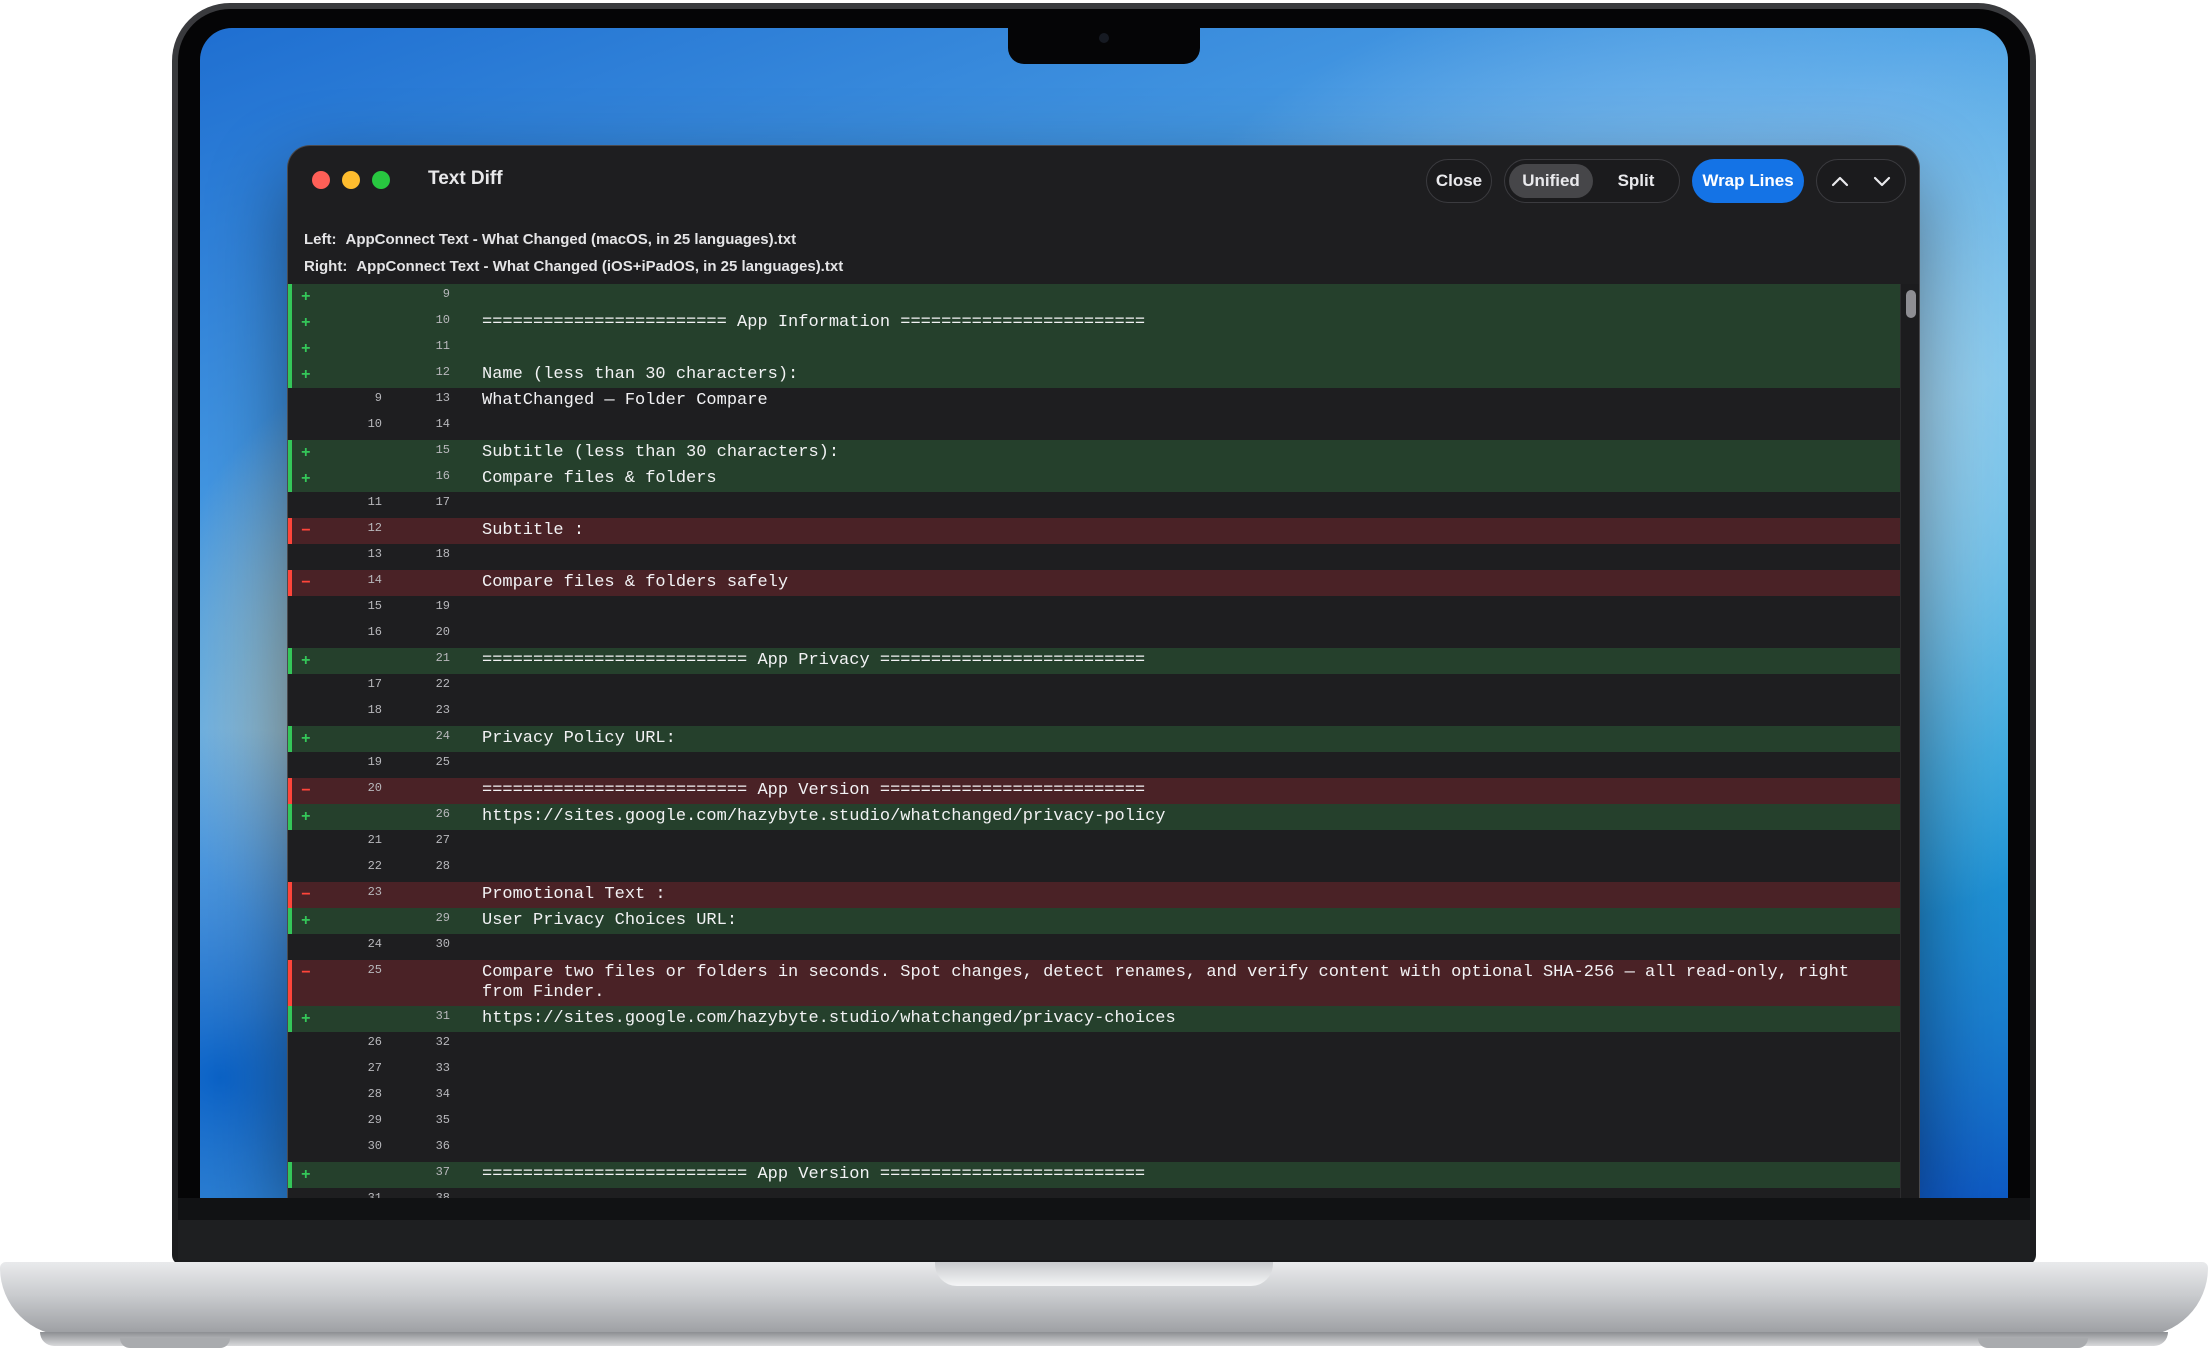 This screenshot has height=1349, width=2208. I want to click on line-text: Subtitle :, so click(533, 530).